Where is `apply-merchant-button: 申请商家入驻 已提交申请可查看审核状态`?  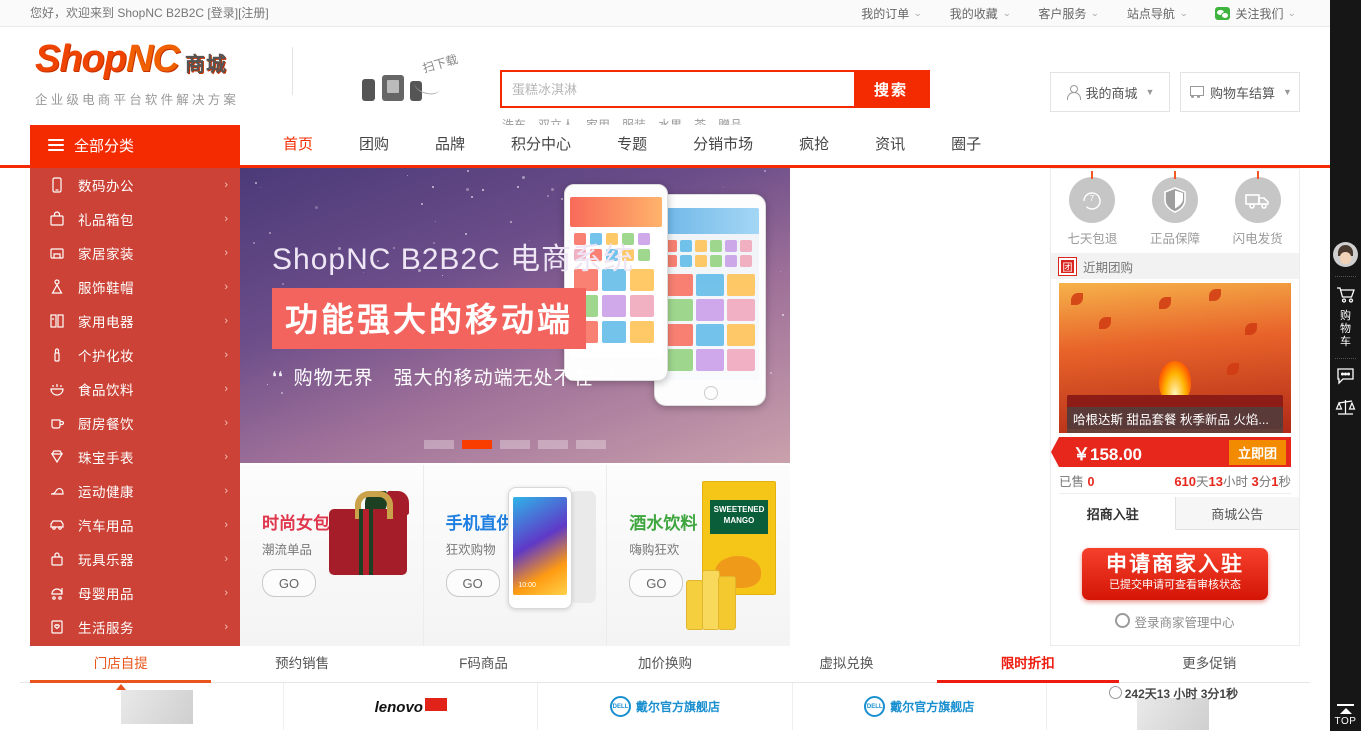
apply-merchant-button: 申请商家入驻 已提交申请可查看审核状态 is located at coordinates (1175, 574).